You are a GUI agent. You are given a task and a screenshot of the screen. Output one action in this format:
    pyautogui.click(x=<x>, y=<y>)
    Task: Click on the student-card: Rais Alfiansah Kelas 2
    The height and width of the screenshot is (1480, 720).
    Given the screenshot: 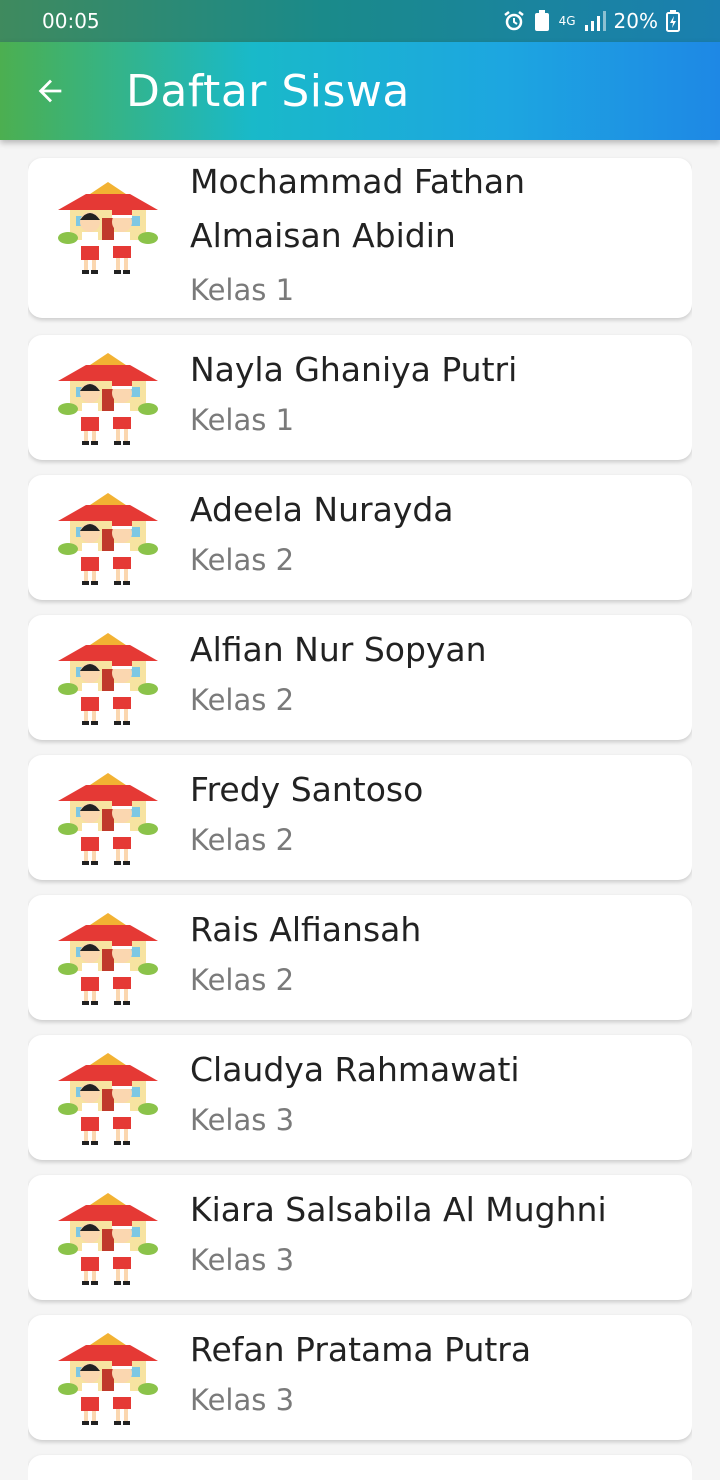 What is the action you would take?
    pyautogui.click(x=360, y=957)
    